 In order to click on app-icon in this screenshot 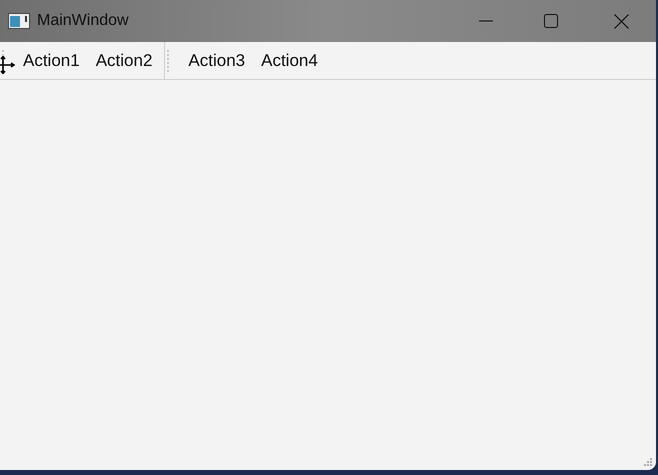, I will do `click(19, 21)`.